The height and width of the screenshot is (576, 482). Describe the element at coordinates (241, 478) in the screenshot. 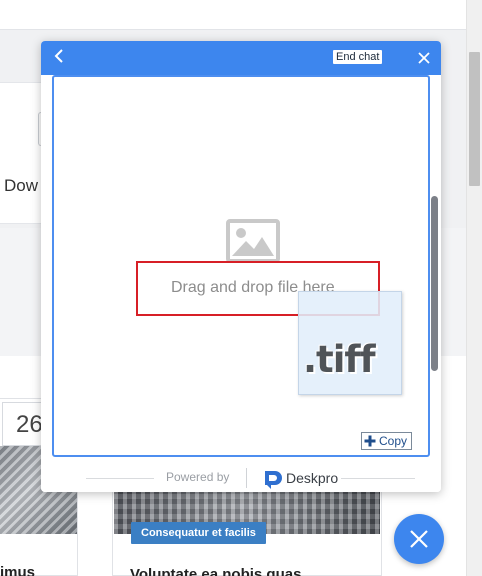

I see `chat-footer: Powered by Deskpro` at that location.